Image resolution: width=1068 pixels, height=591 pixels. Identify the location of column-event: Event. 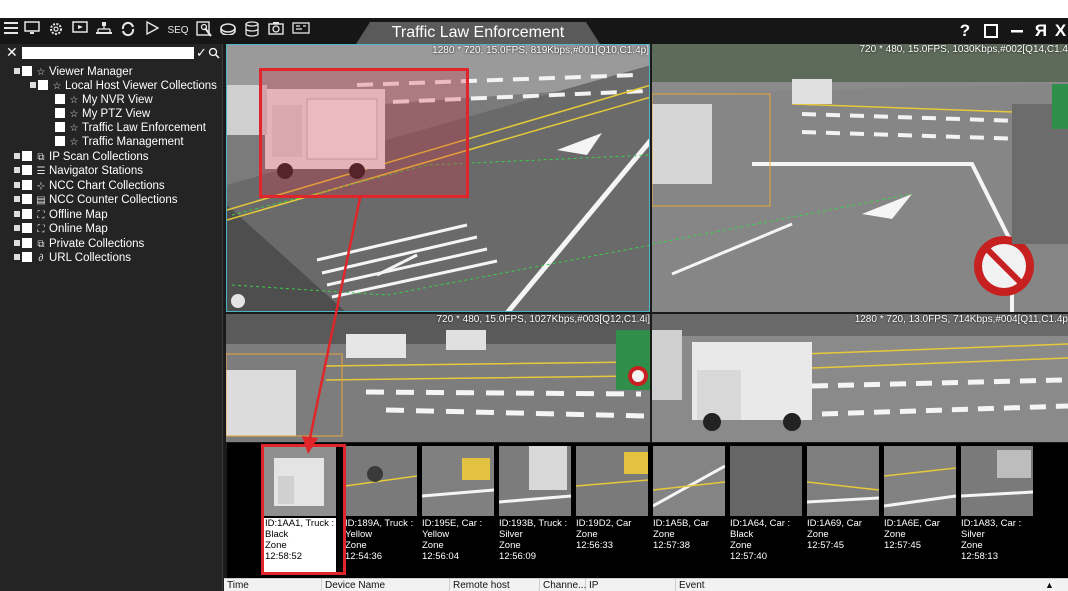
(856, 585).